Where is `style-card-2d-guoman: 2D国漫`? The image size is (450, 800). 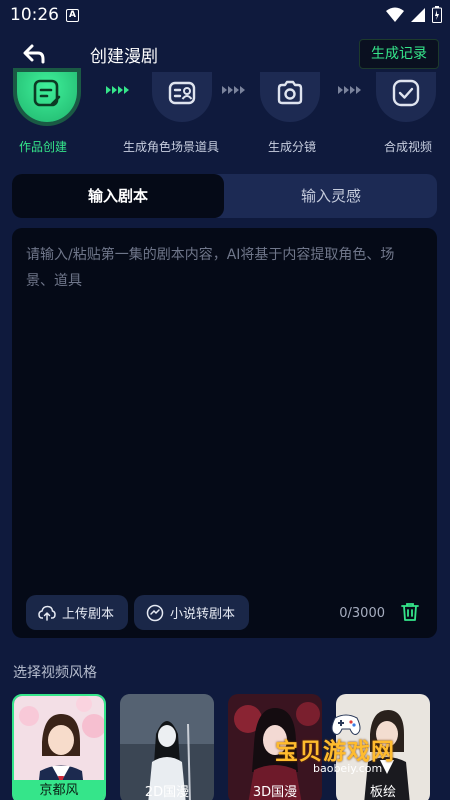 style-card-2d-guoman: 2D国漫 is located at coordinates (167, 747).